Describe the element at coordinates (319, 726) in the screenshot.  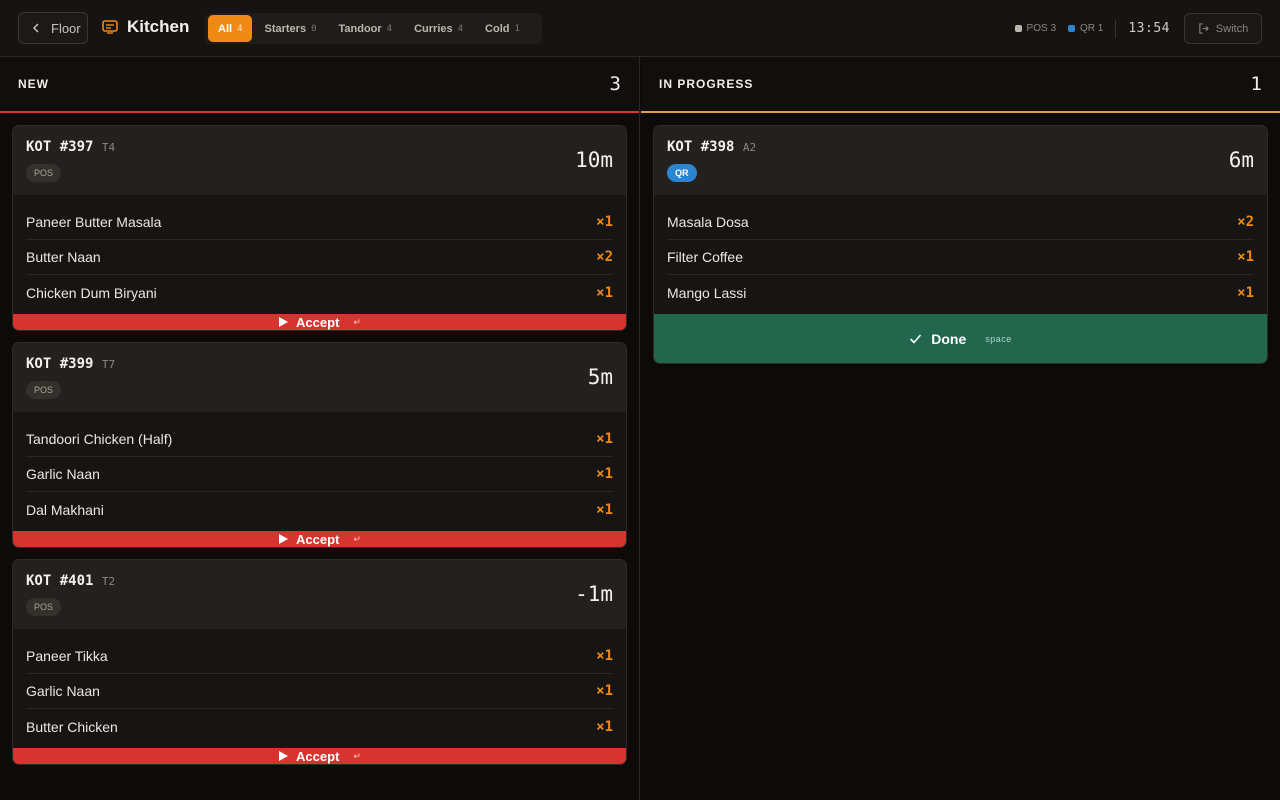
I see `list-item: Butter Chicken ×1` at that location.